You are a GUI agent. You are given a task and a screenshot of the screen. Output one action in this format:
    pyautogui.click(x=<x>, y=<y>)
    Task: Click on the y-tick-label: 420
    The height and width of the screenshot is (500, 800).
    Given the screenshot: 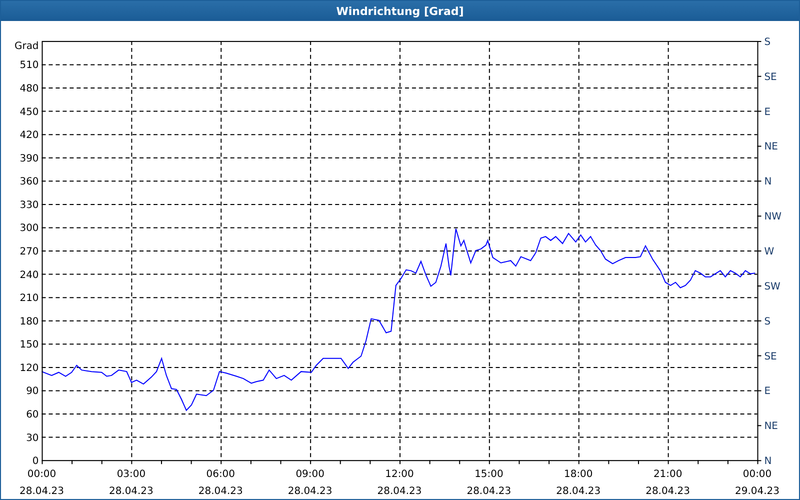 What is the action you would take?
    pyautogui.click(x=29, y=136)
    